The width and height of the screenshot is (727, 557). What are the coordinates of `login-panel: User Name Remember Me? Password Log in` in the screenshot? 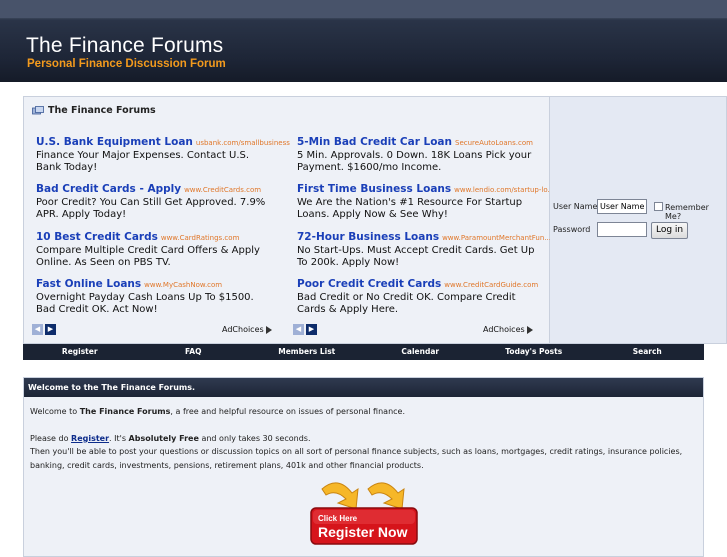 It's located at (638, 220).